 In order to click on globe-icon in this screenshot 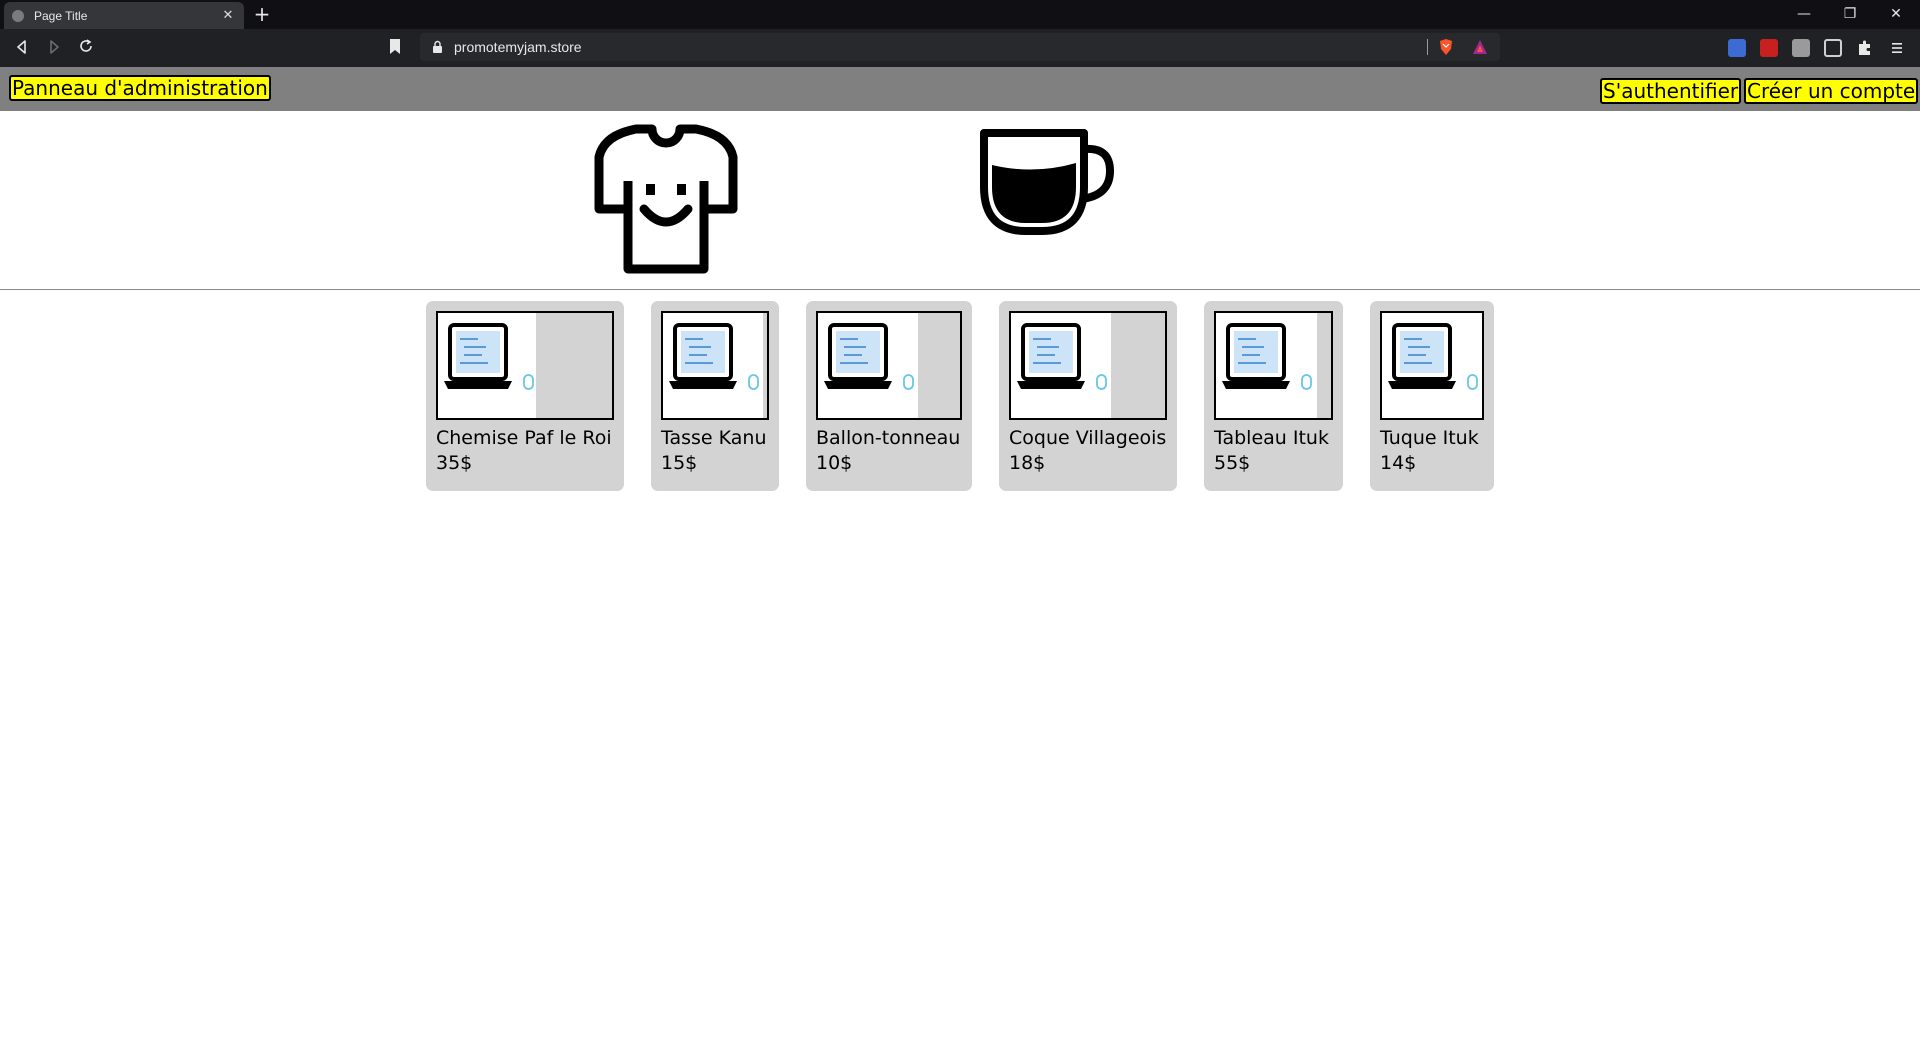, I will do `click(18, 15)`.